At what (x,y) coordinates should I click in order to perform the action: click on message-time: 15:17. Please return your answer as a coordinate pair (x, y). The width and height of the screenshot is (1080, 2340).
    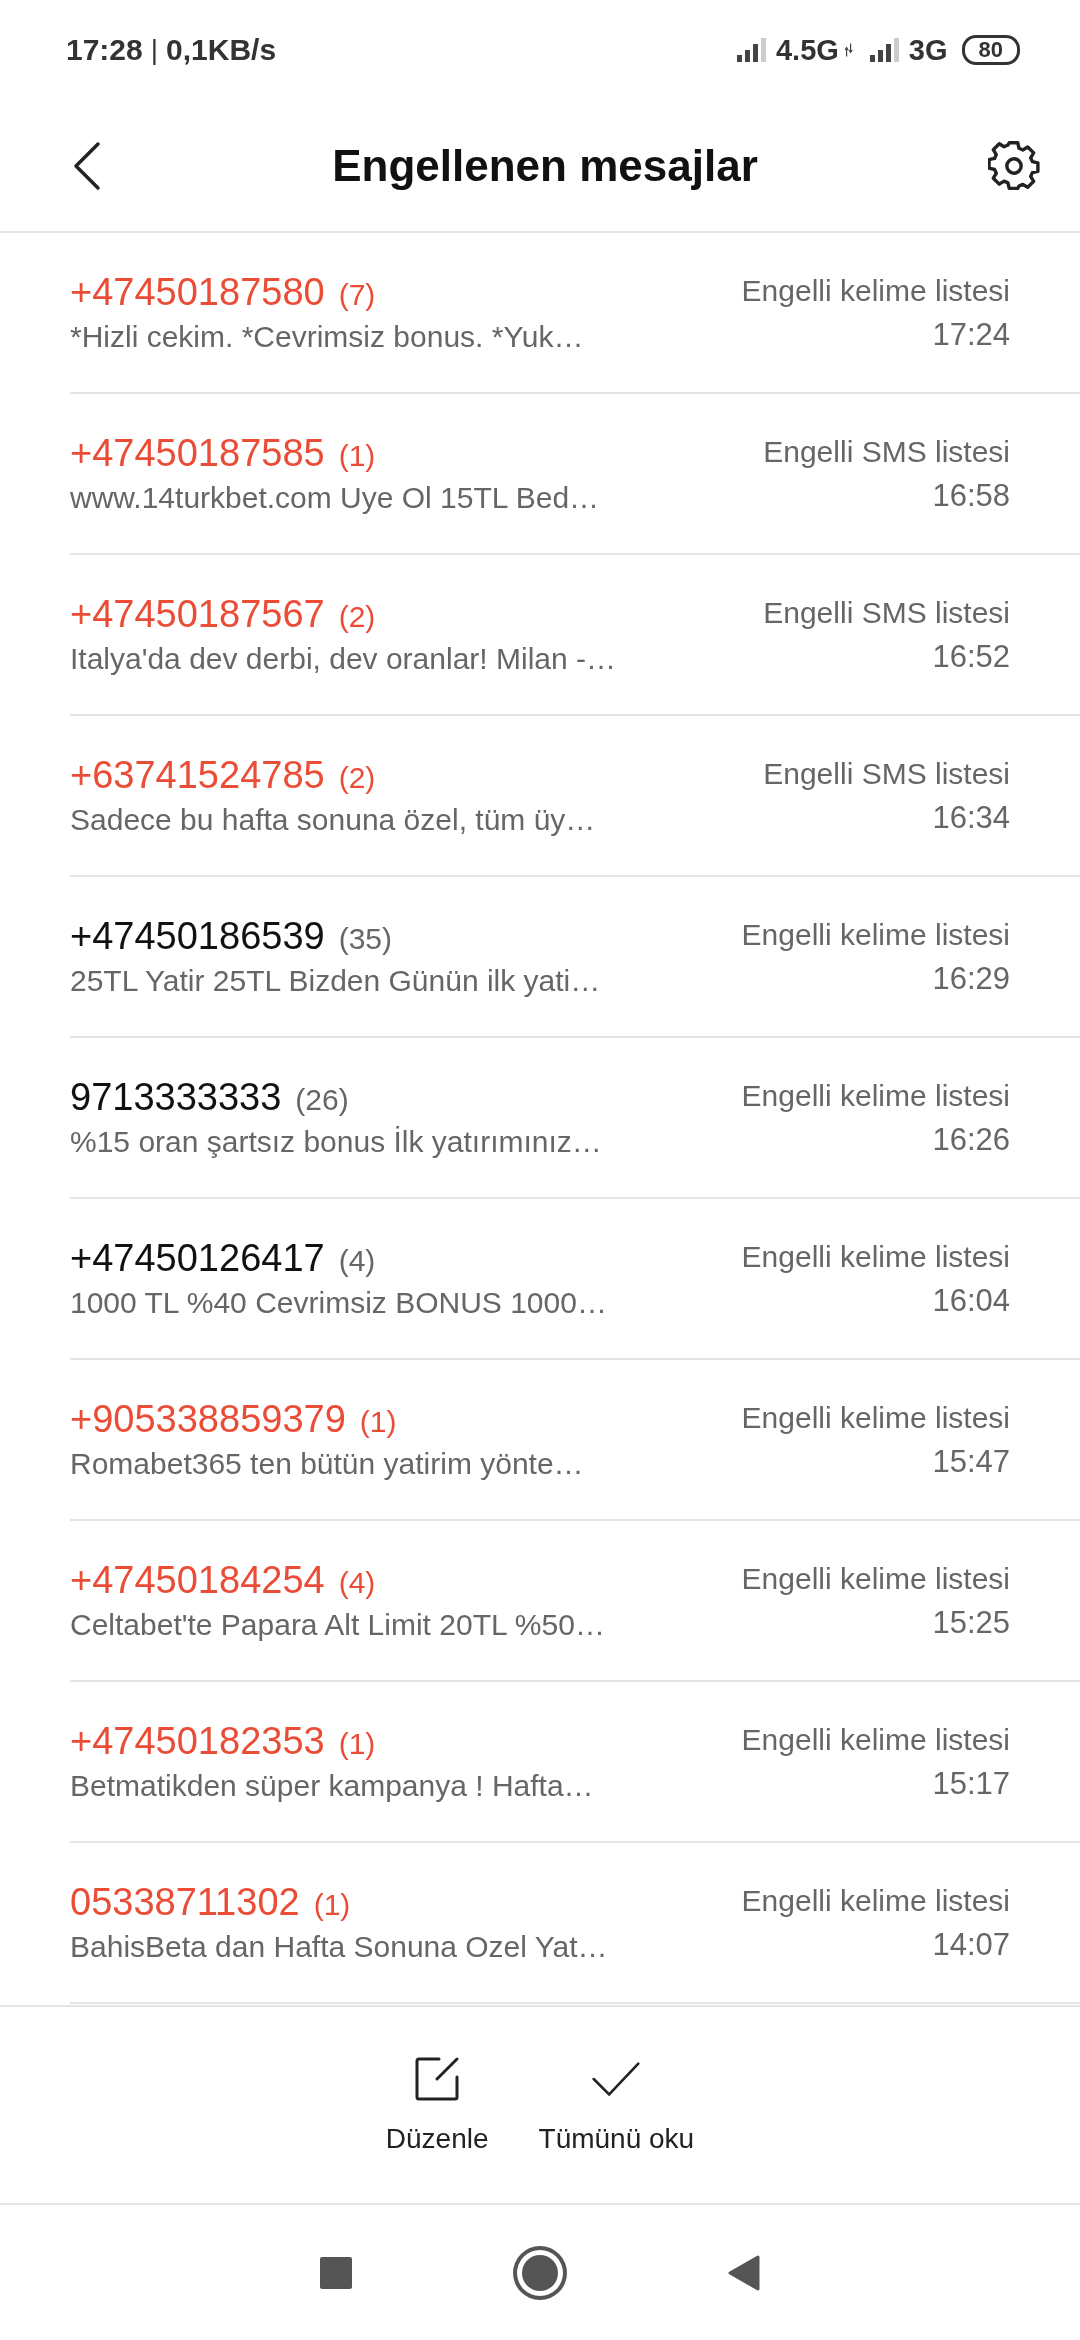
    Looking at the image, I should click on (971, 1783).